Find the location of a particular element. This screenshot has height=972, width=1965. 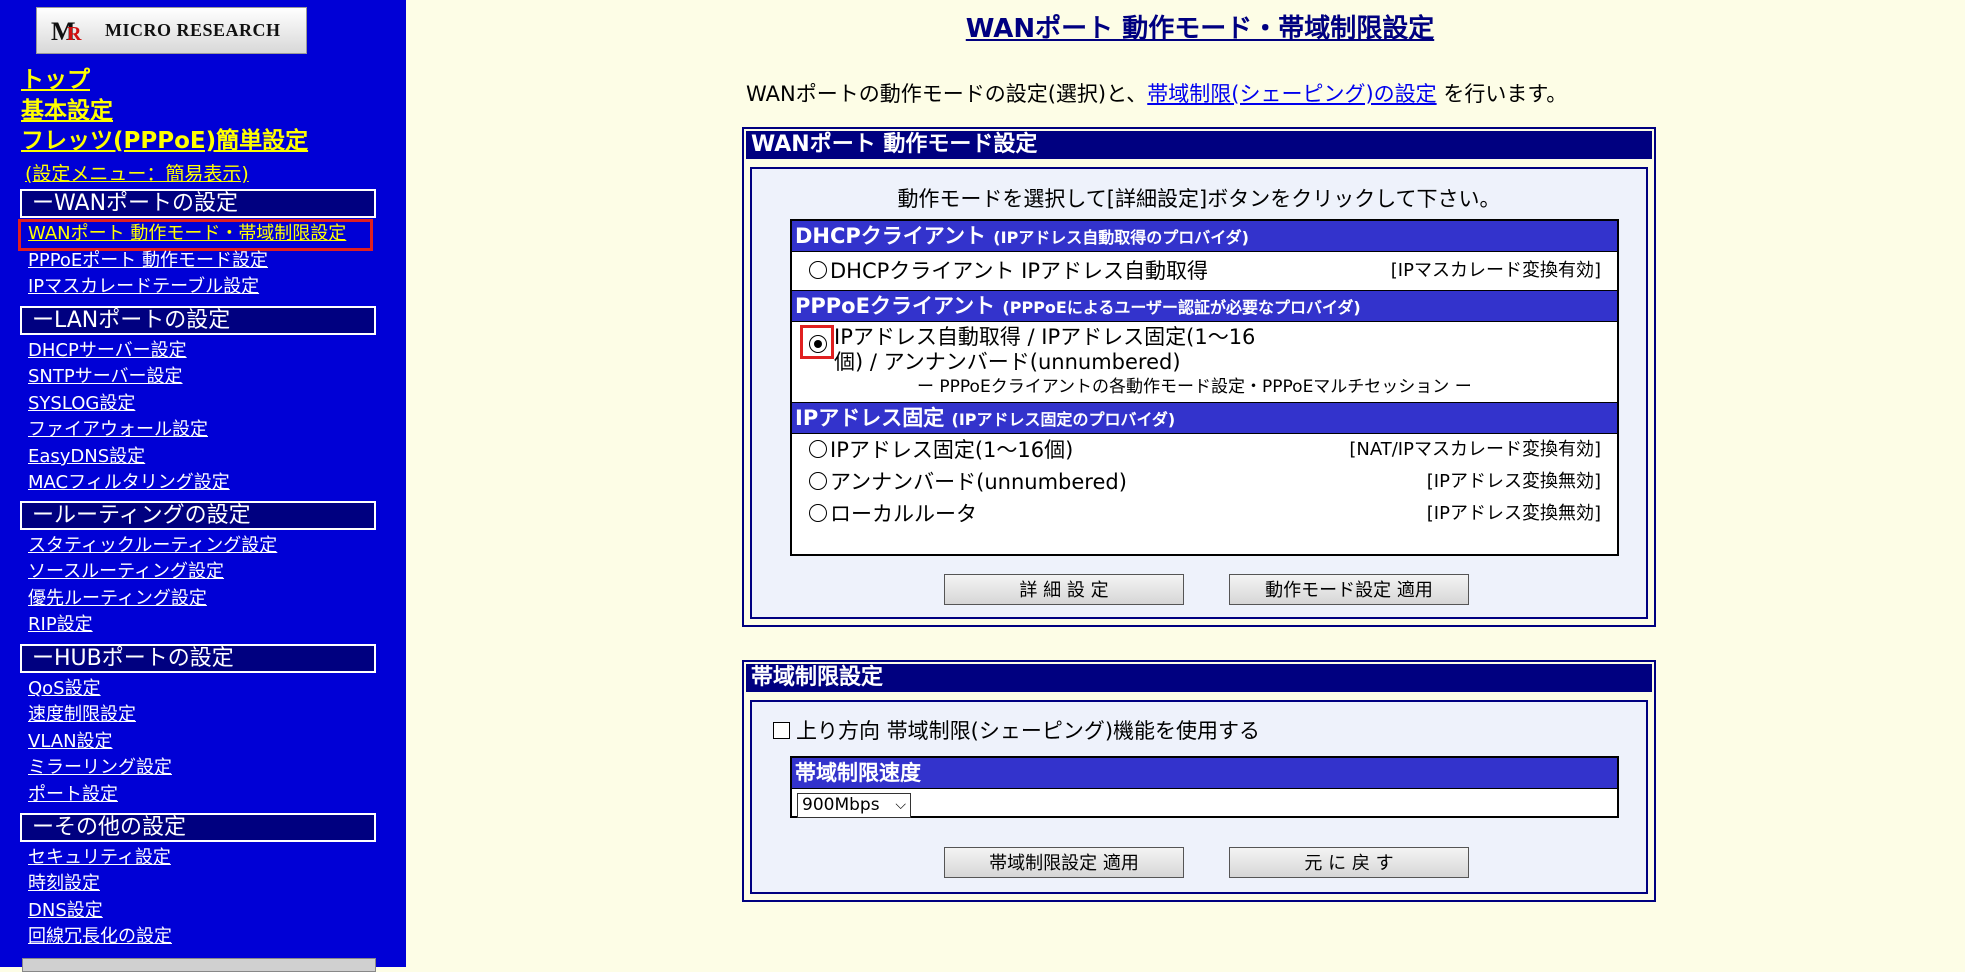

section-header-lan: ーLANポートの設定 is located at coordinates (198, 320).